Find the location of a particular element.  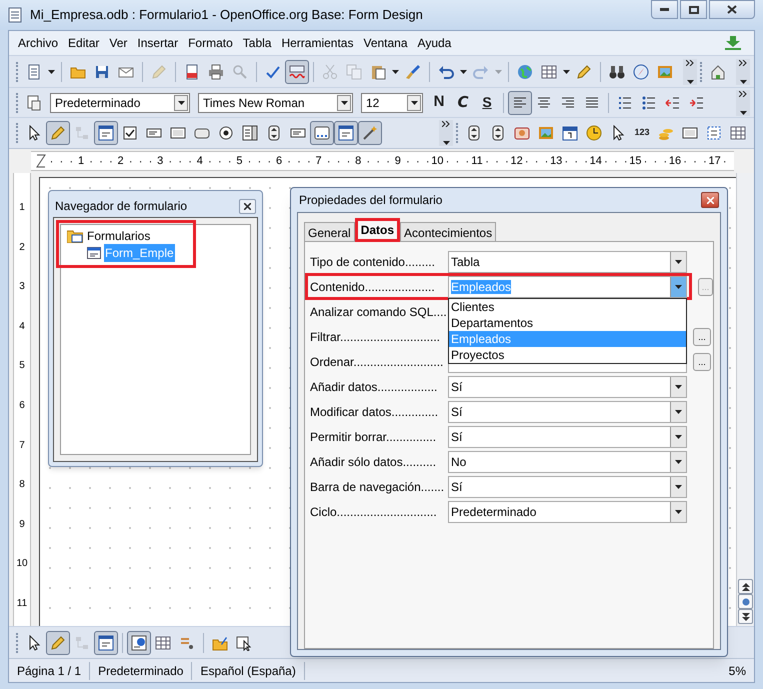

scroll-up-button is located at coordinates (745, 586).